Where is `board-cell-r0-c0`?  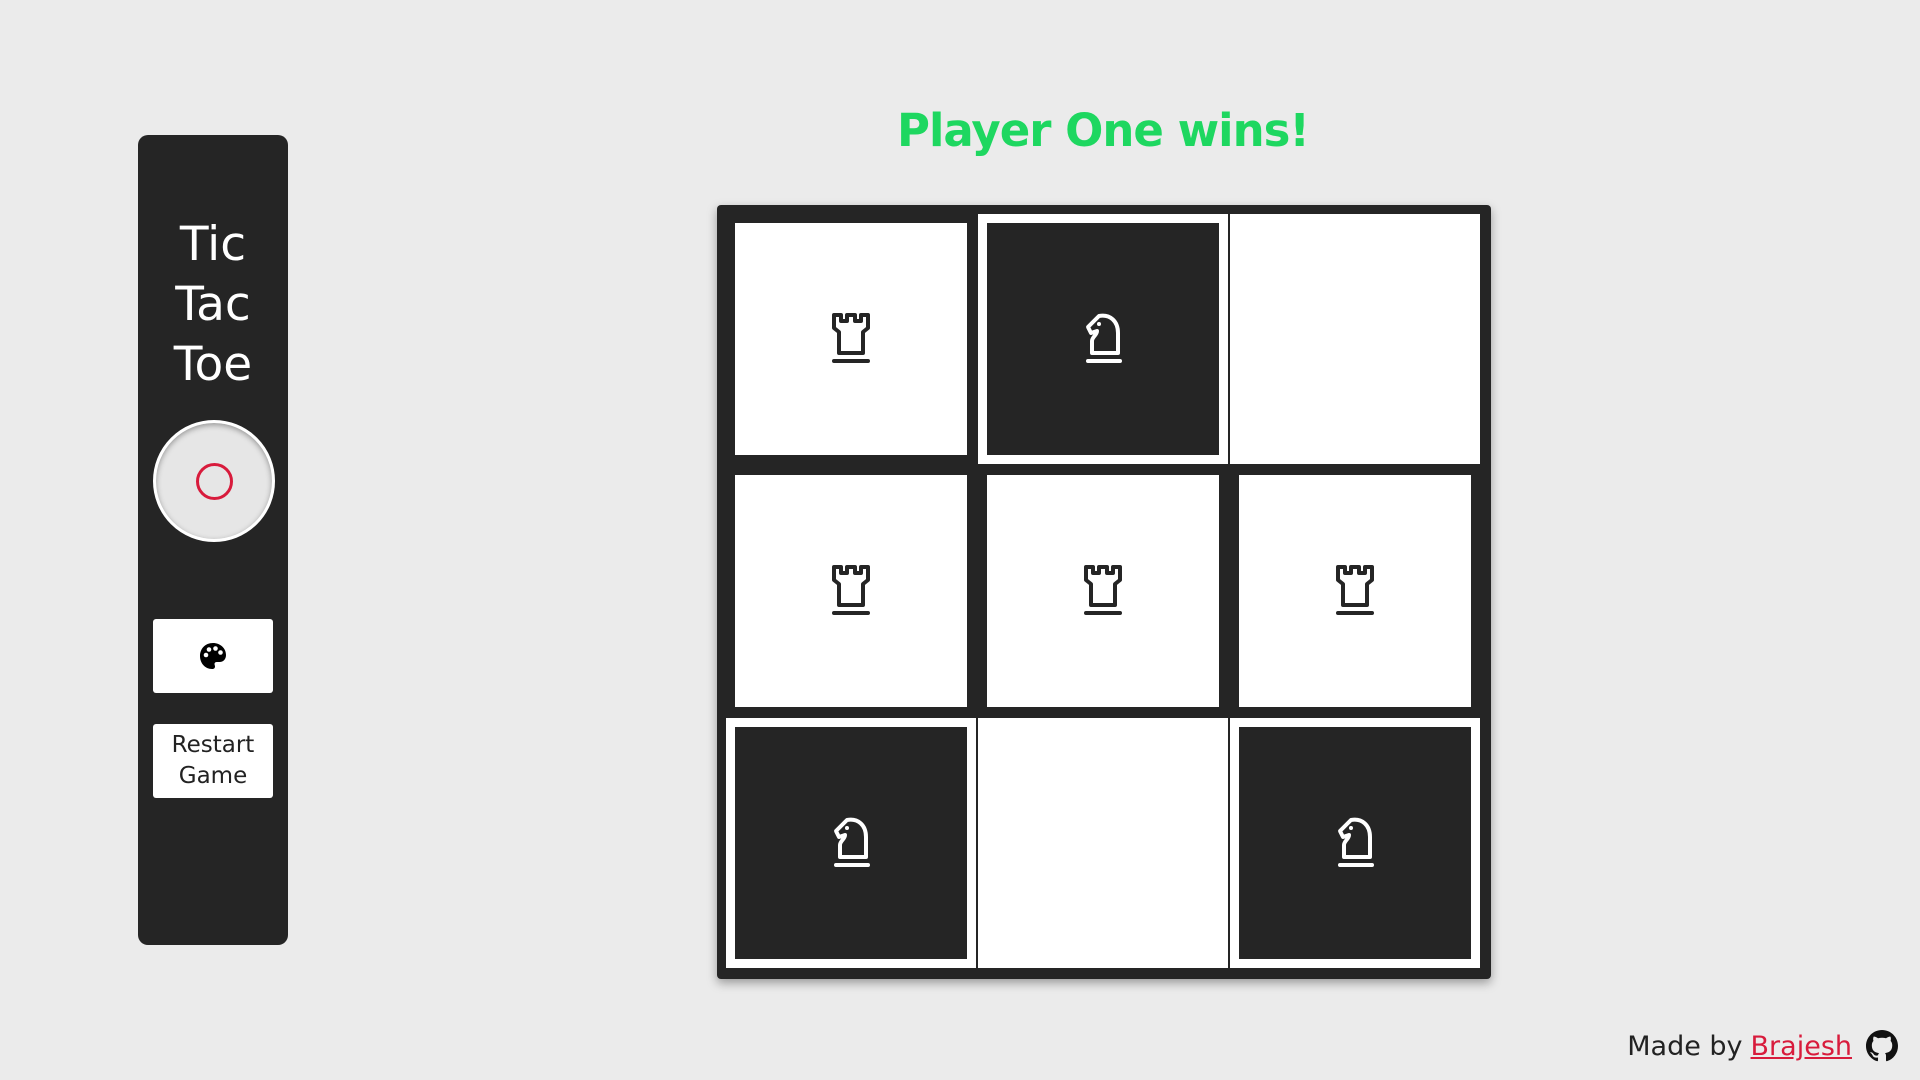
board-cell-r0-c0 is located at coordinates (851, 339).